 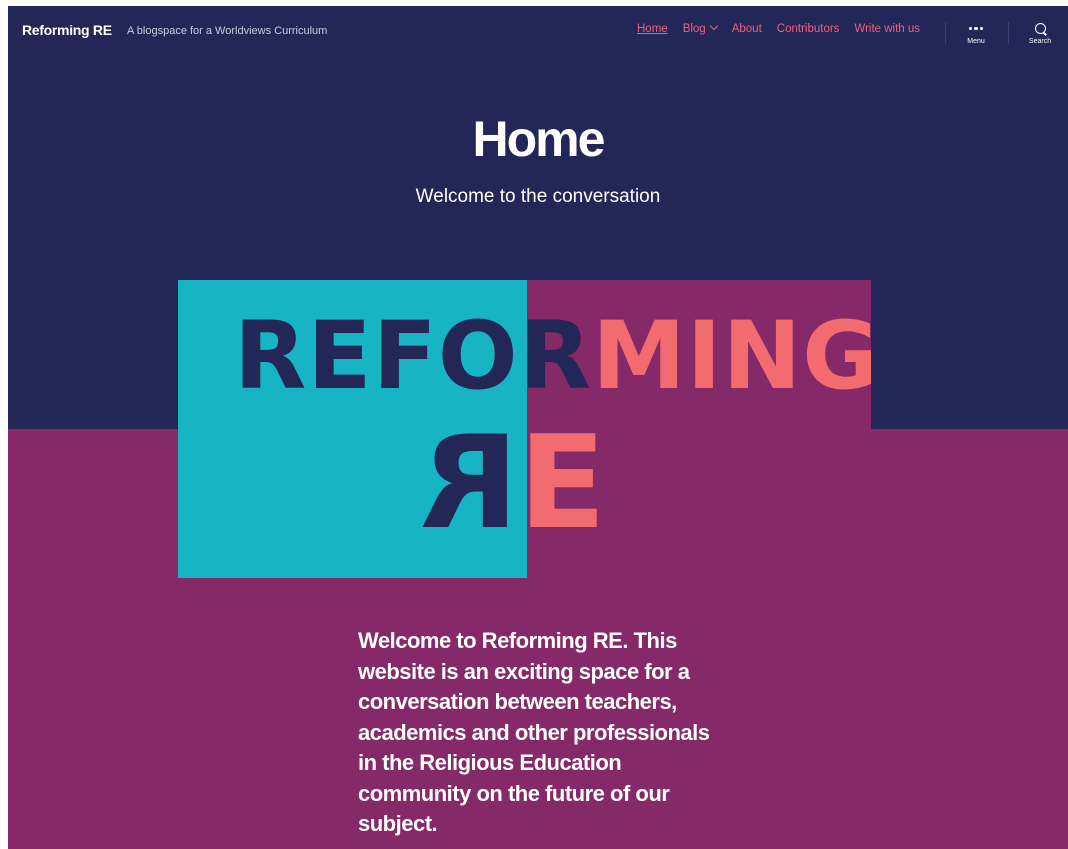 I want to click on logo-mirrored-r: R, so click(x=469, y=483).